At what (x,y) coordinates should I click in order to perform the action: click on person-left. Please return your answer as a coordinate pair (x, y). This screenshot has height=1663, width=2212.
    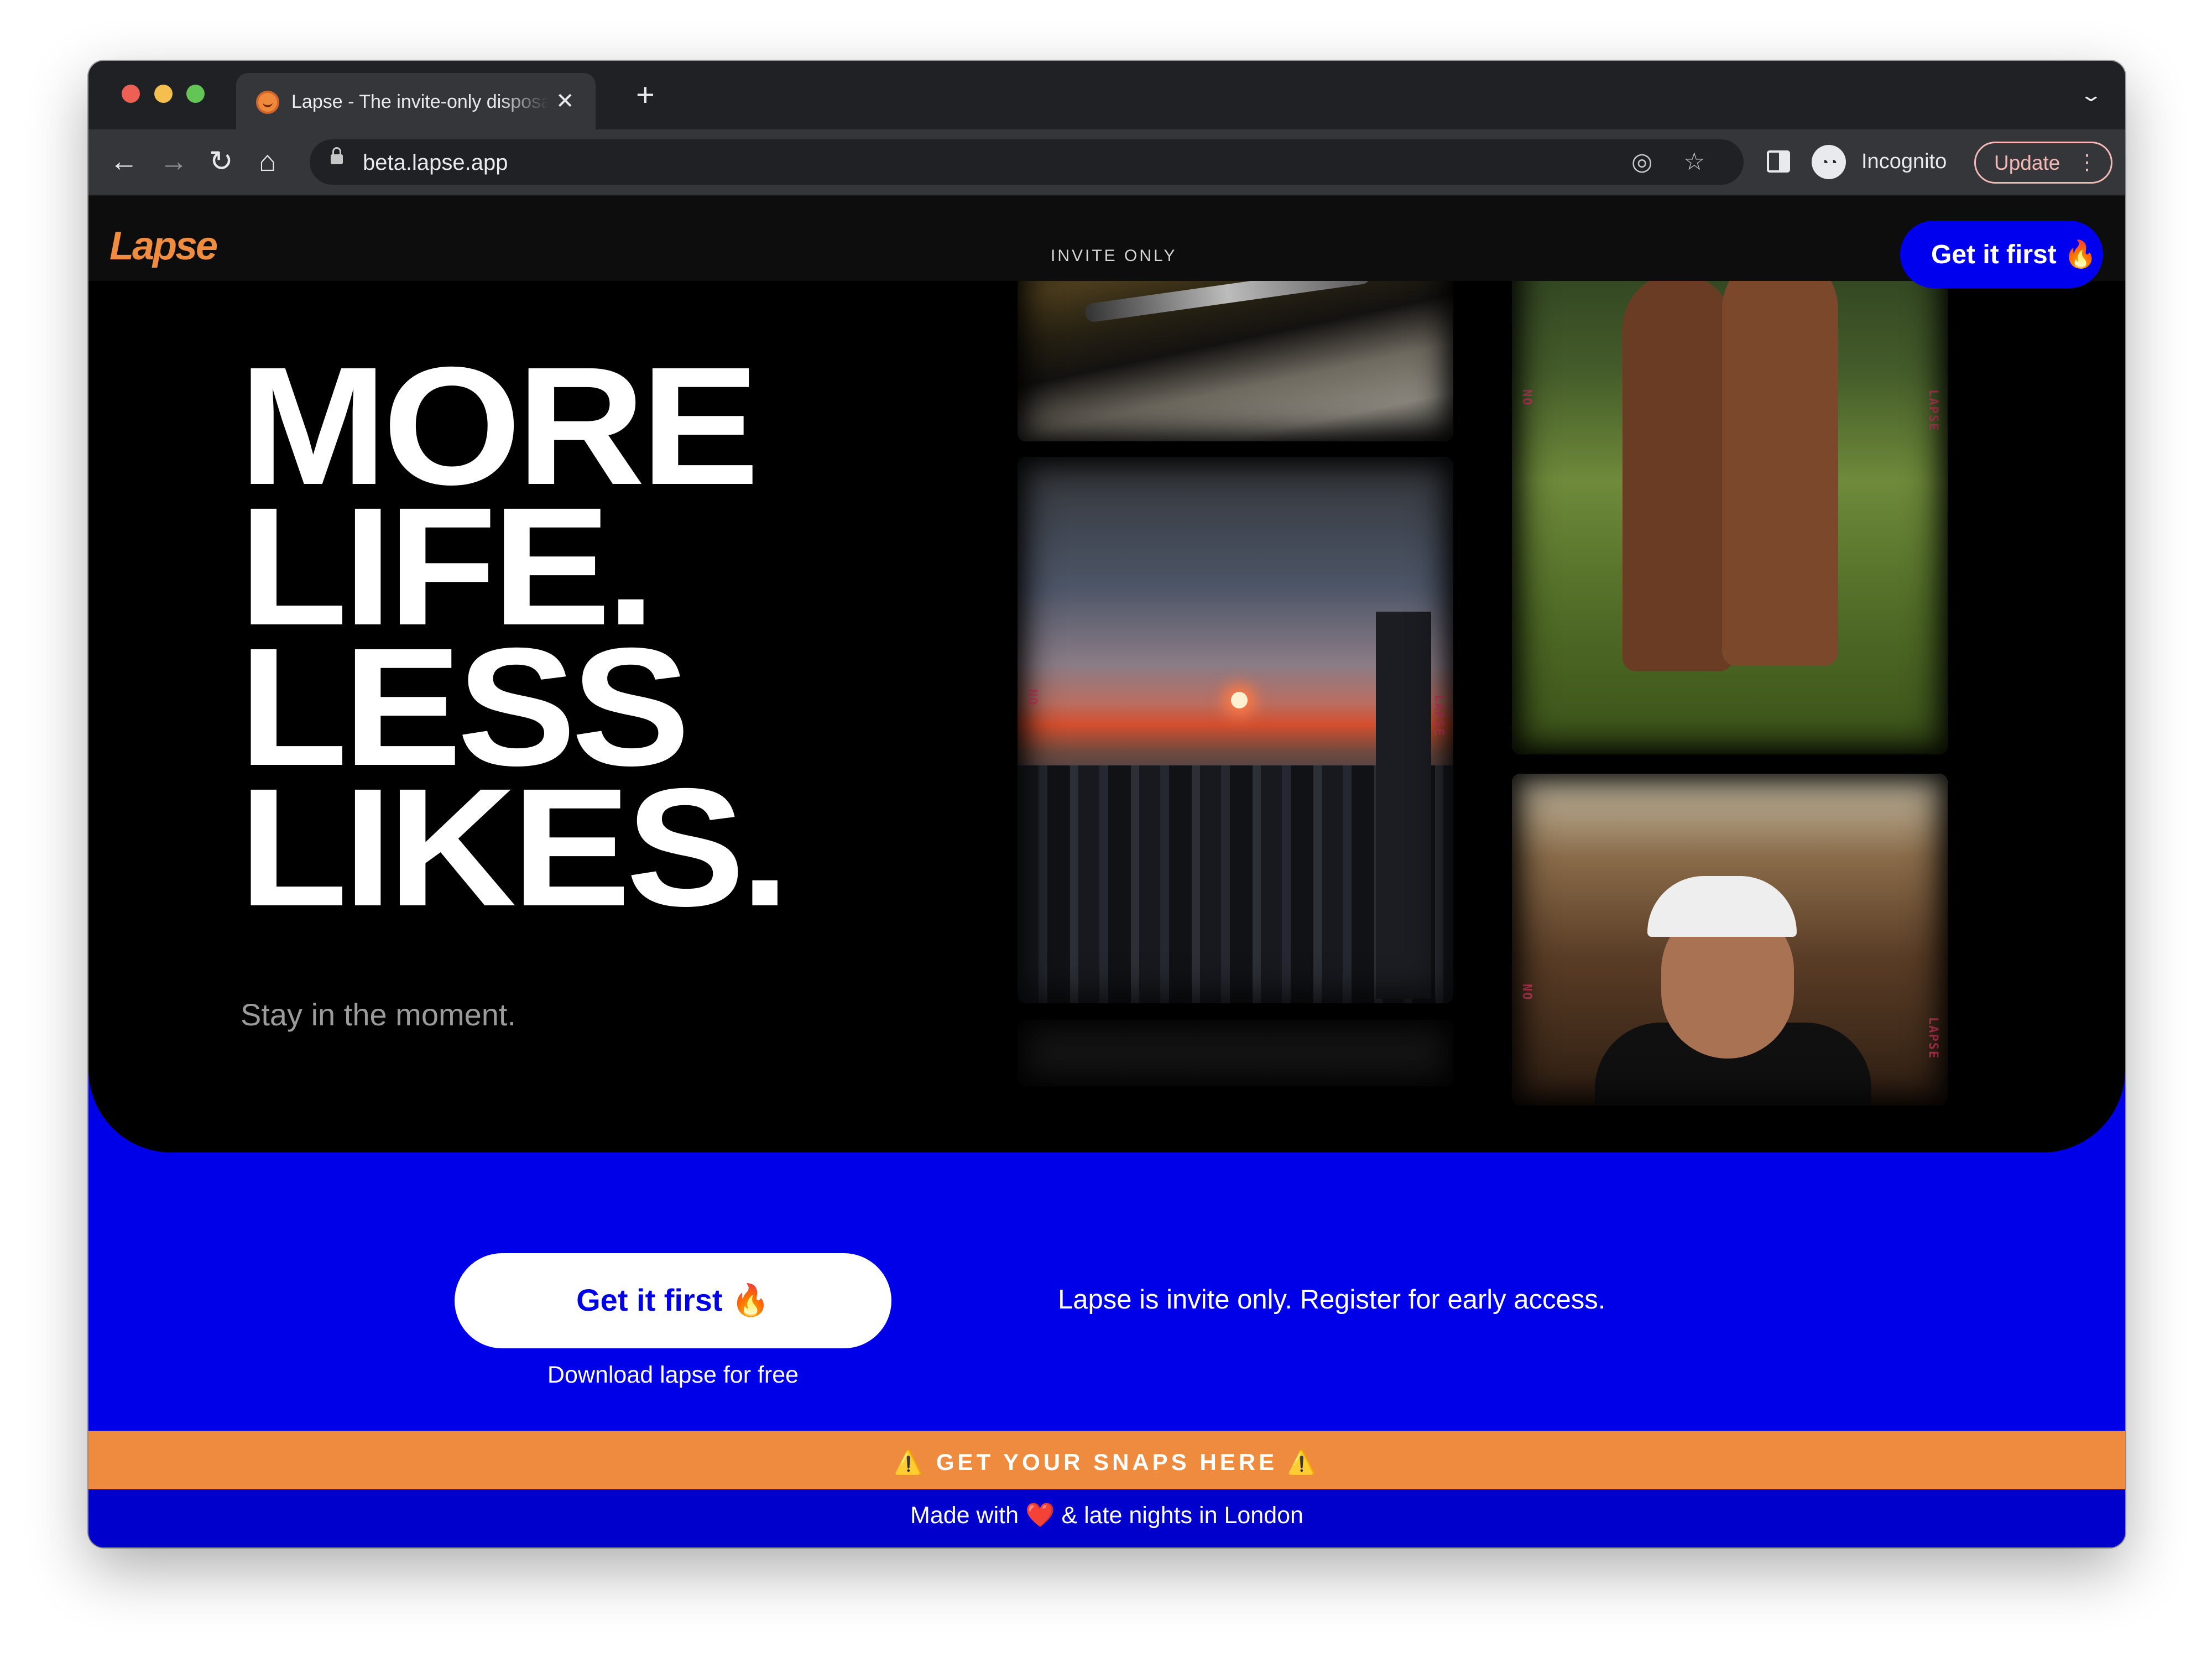
    Looking at the image, I should click on (1678, 472).